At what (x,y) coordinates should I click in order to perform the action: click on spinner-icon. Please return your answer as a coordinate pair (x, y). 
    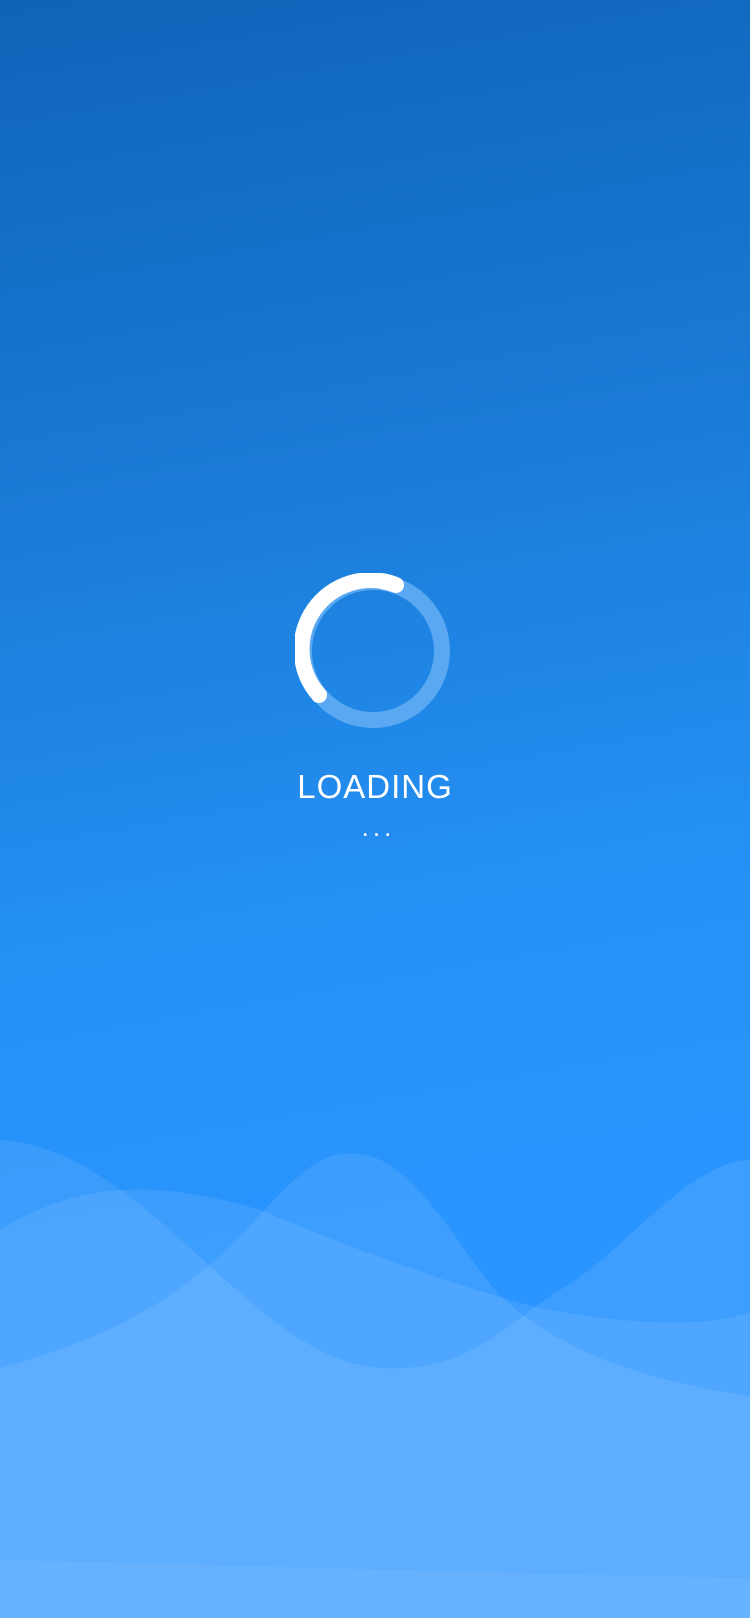
    Looking at the image, I should click on (372, 650).